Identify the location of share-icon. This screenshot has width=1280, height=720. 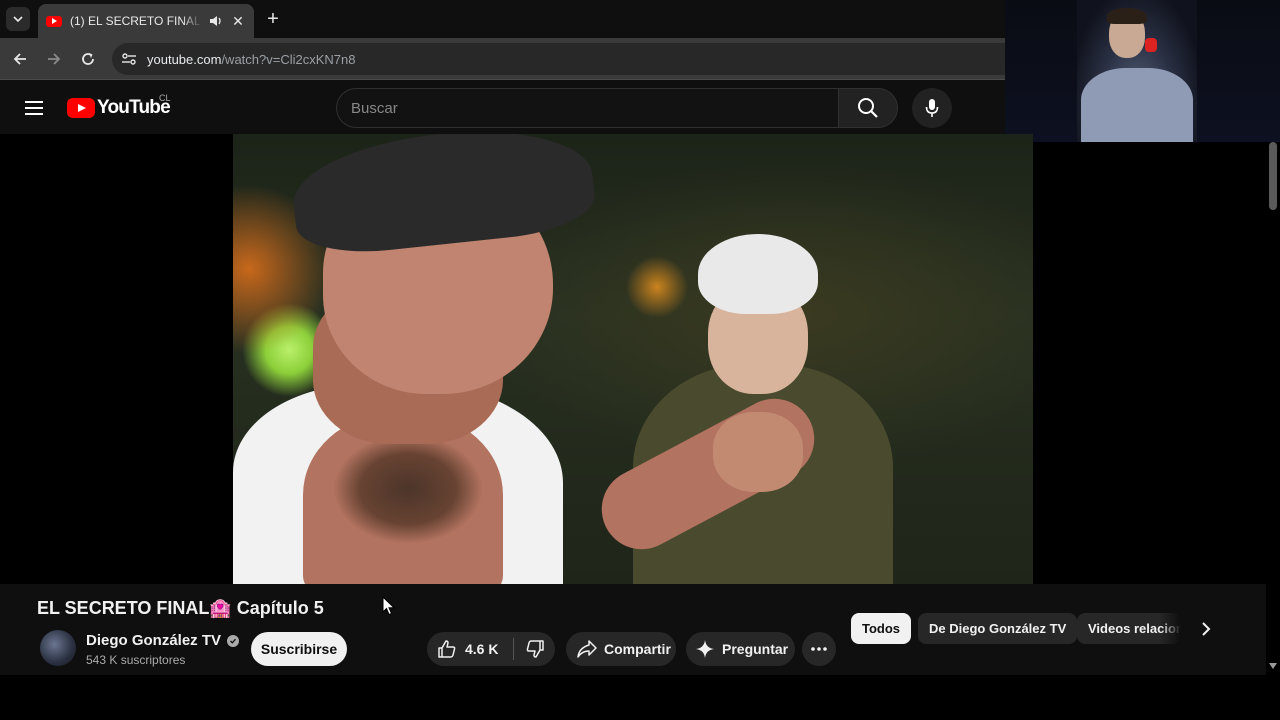
(587, 649).